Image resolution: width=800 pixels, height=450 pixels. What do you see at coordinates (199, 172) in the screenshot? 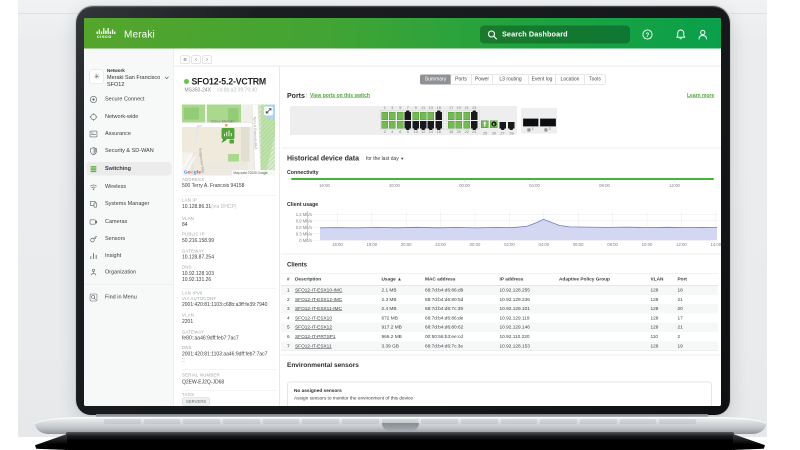
I see `svg-text: e` at bounding box center [199, 172].